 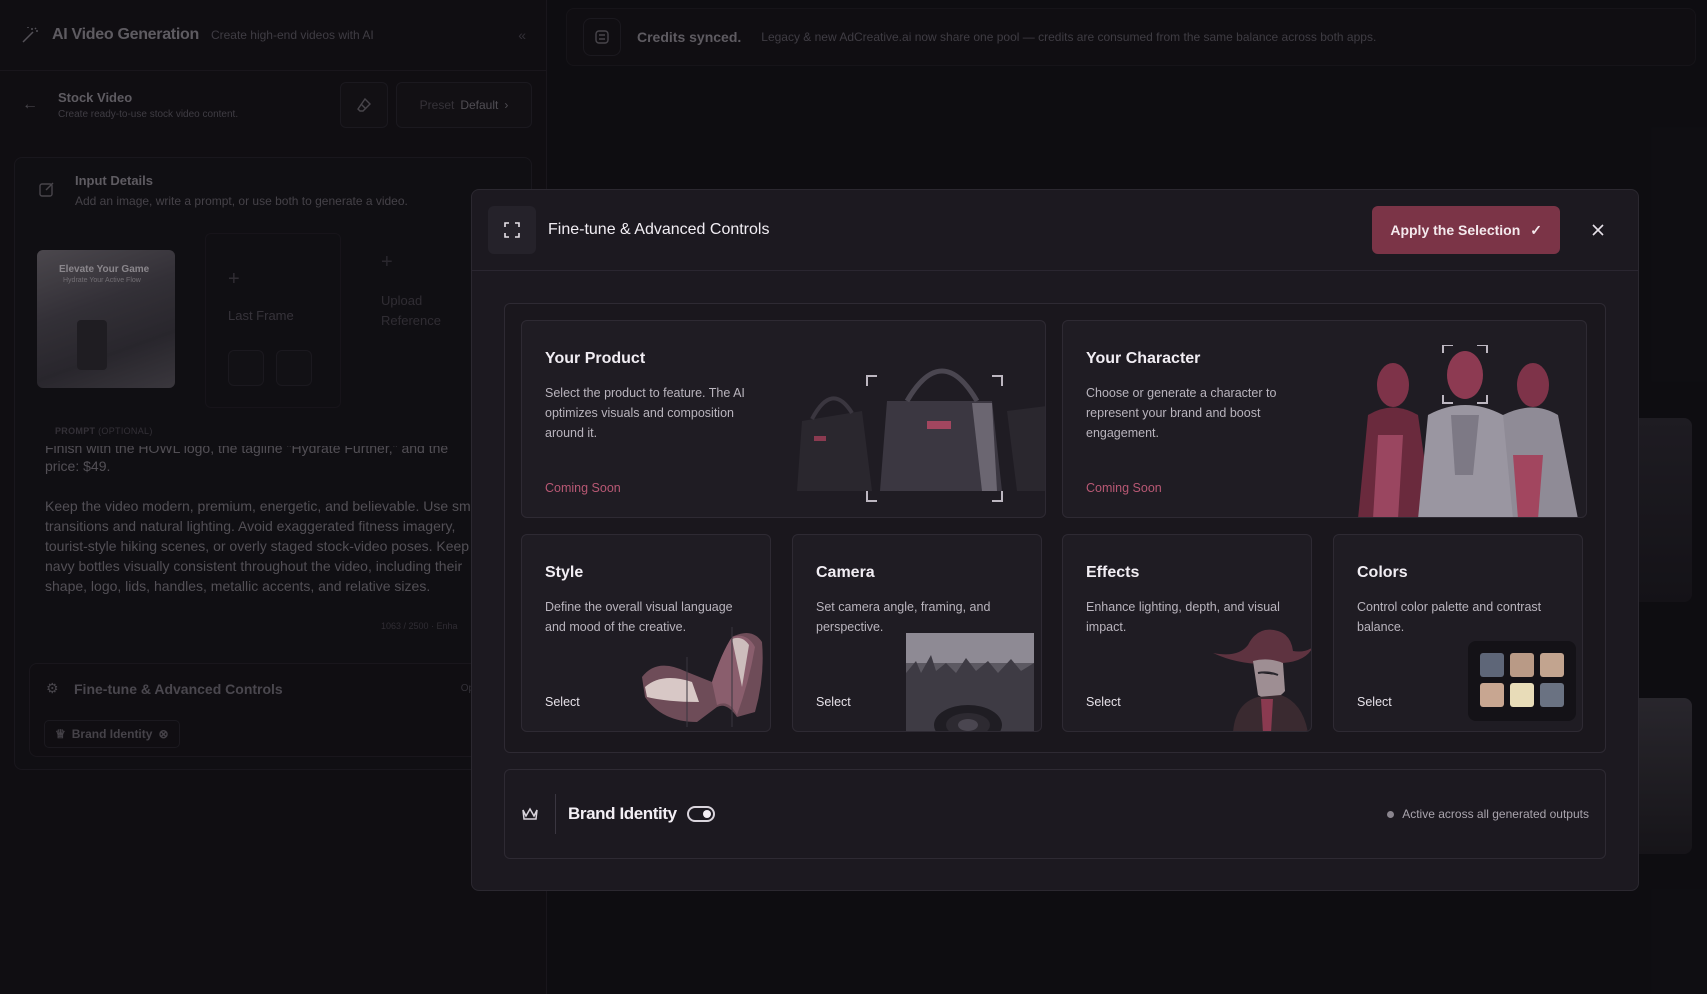 What do you see at coordinates (1449, 607) in the screenshot?
I see `colors-desc-line: Control color palette and contrast` at bounding box center [1449, 607].